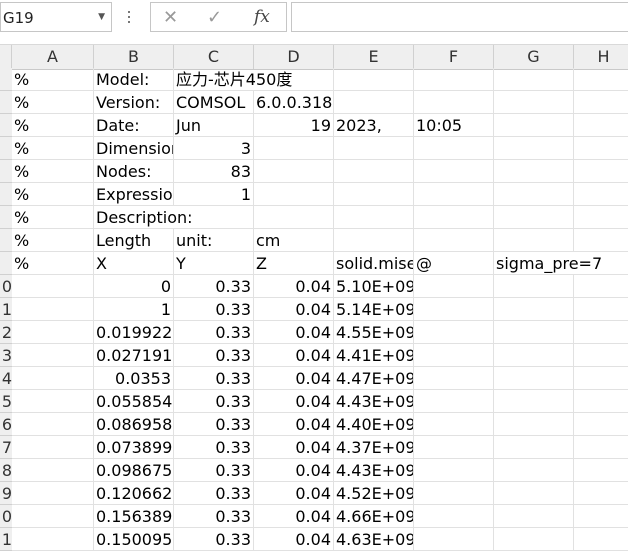 Image resolution: width=628 pixels, height=551 pixels. Describe the element at coordinates (134, 240) in the screenshot. I see `cell-b: Length` at that location.